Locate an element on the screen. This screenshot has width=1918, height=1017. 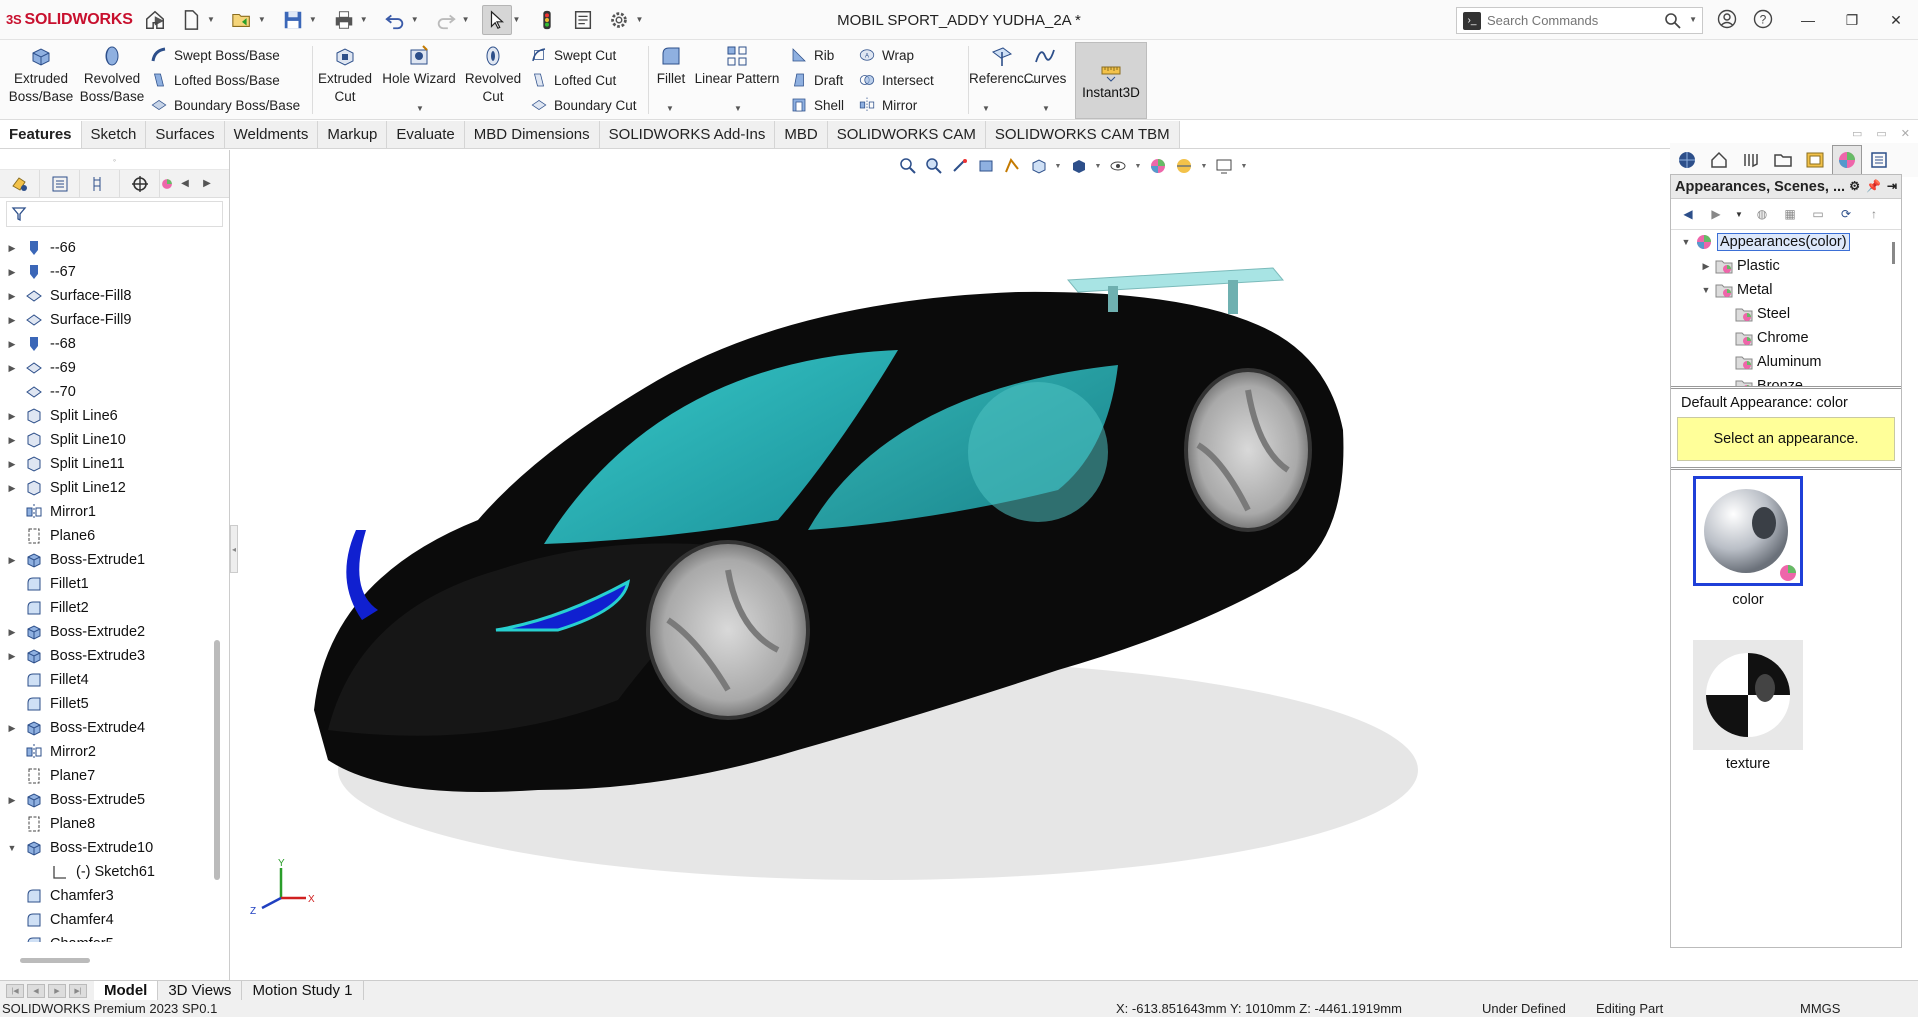
tabs-scroll-right-icon: ▶ is located at coordinates (207, 184).